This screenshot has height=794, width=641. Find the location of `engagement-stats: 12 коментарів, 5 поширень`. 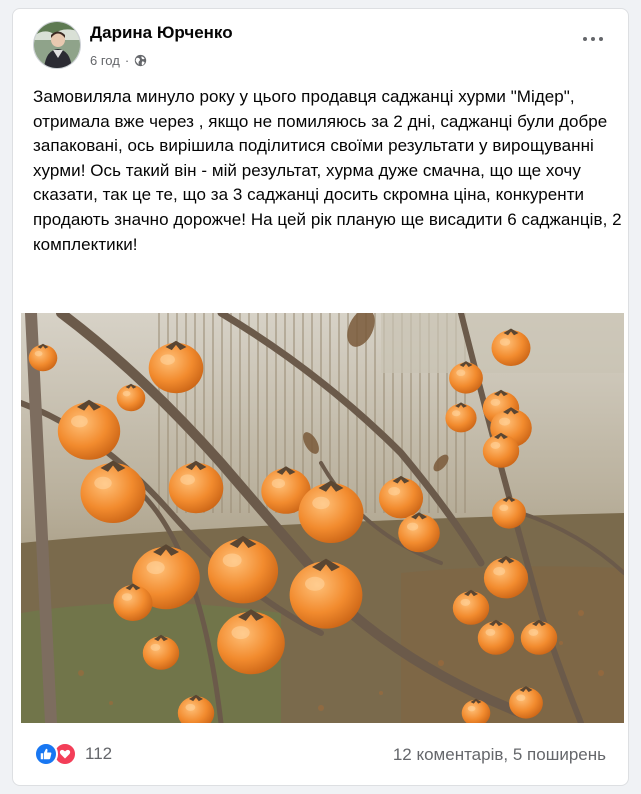

engagement-stats: 12 коментарів, 5 поширень is located at coordinates (499, 755).